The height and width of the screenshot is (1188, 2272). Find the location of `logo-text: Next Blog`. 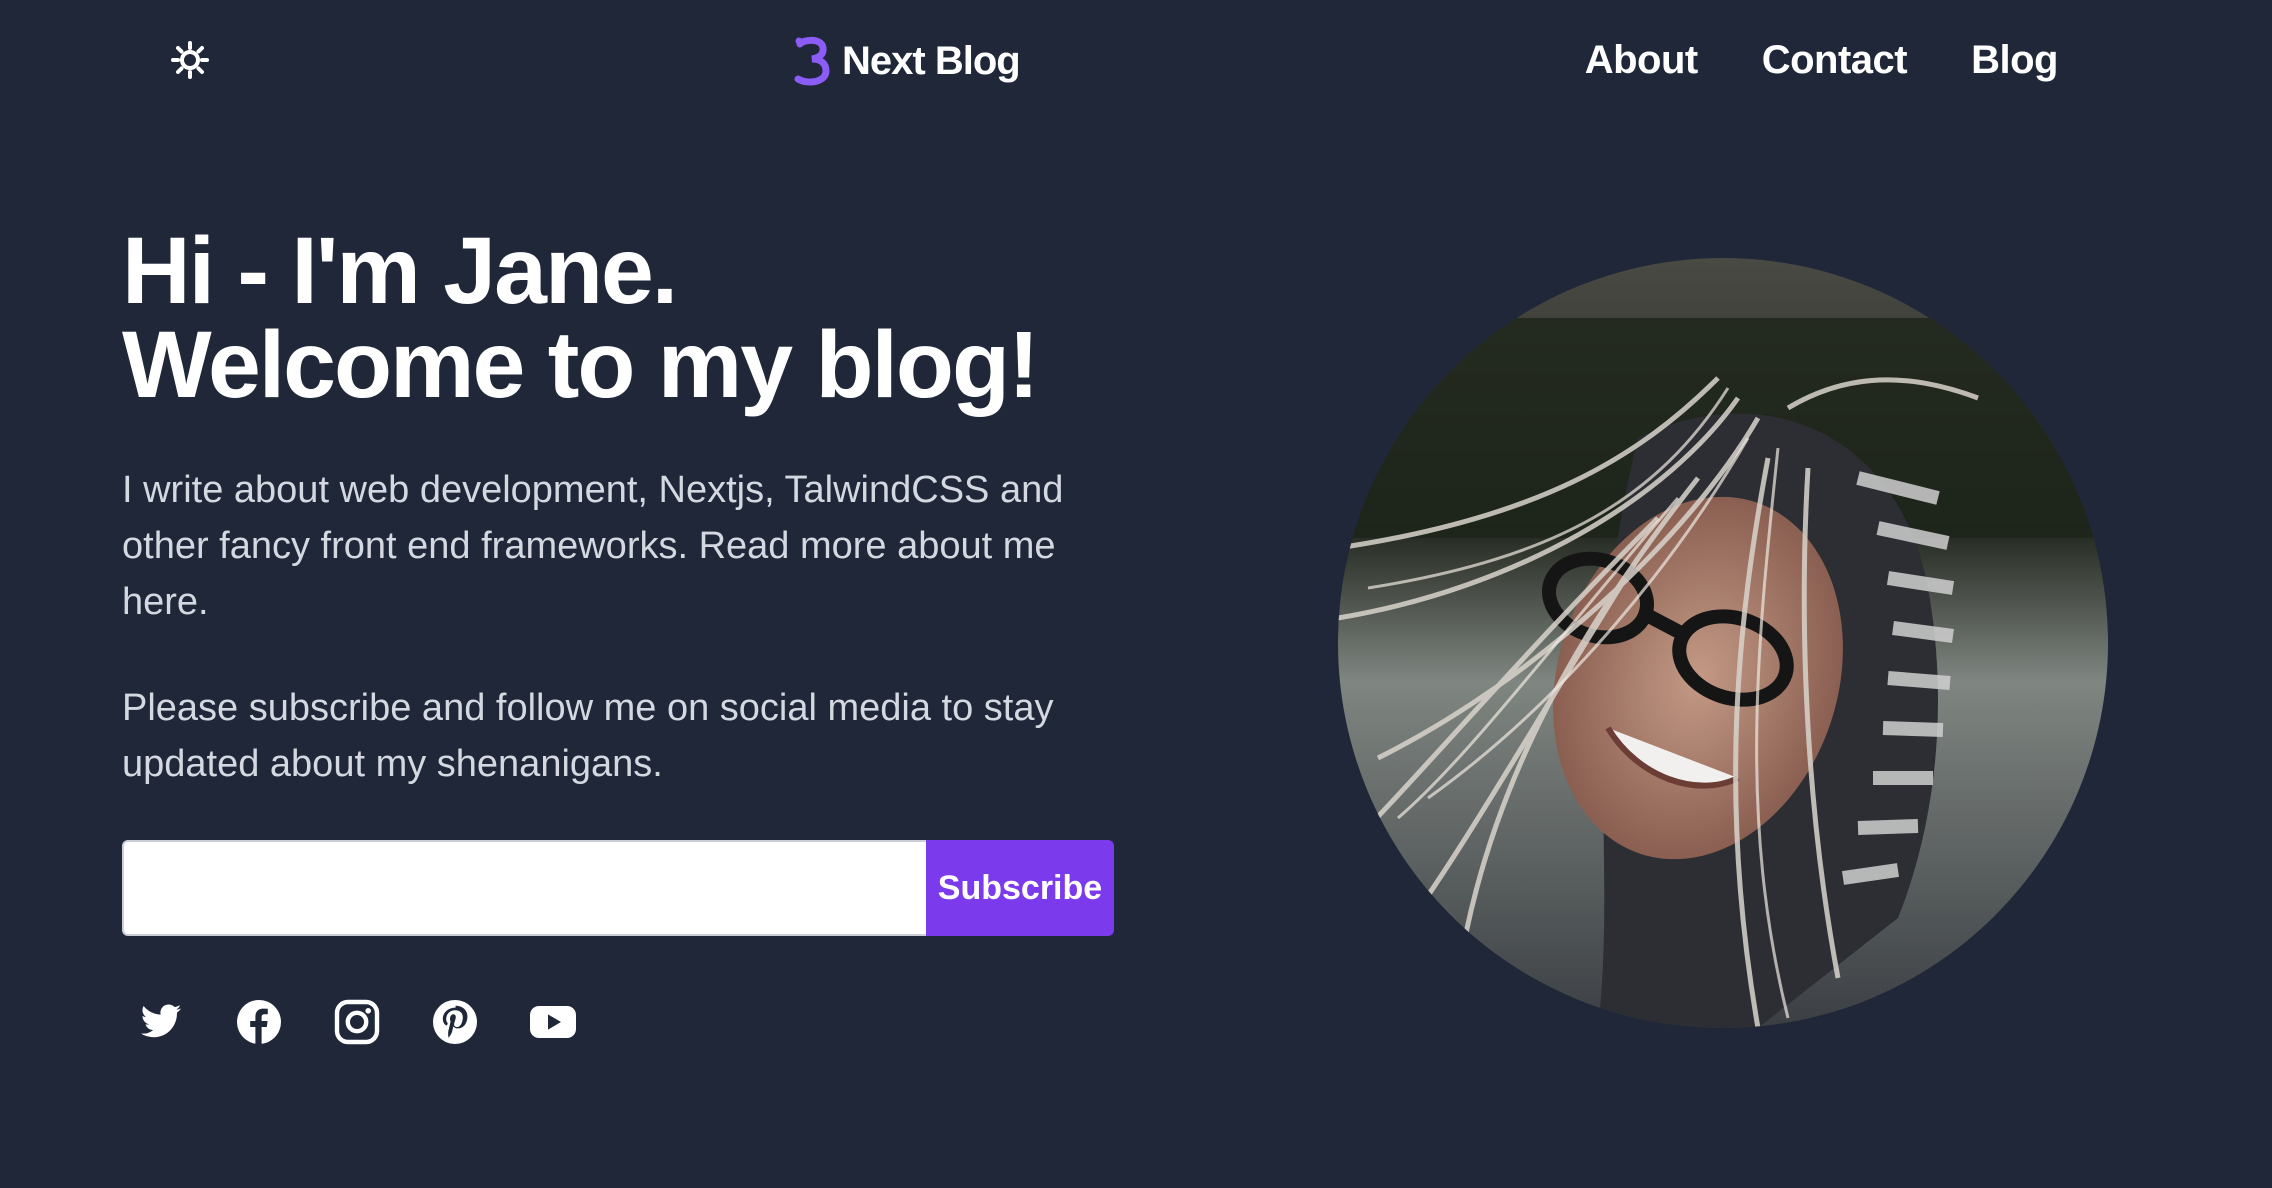

logo-text: Next Blog is located at coordinates (931, 60).